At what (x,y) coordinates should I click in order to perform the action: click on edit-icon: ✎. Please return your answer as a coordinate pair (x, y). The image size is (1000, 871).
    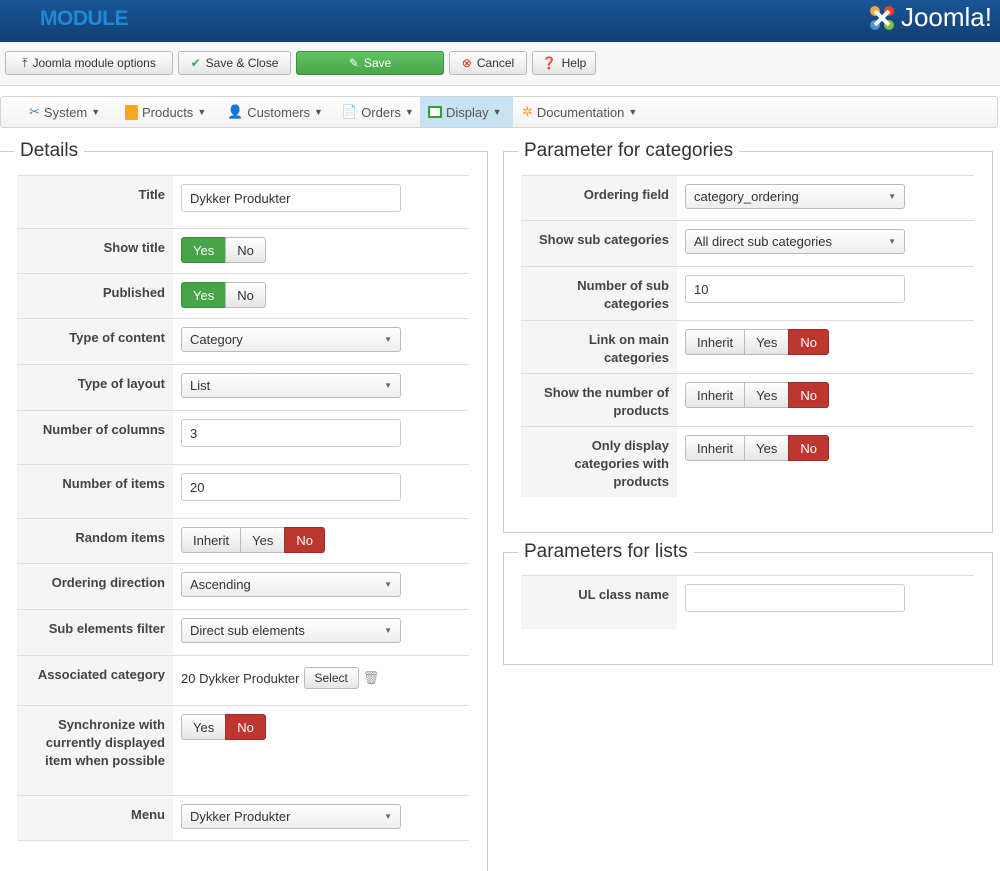
    Looking at the image, I should click on (353, 63).